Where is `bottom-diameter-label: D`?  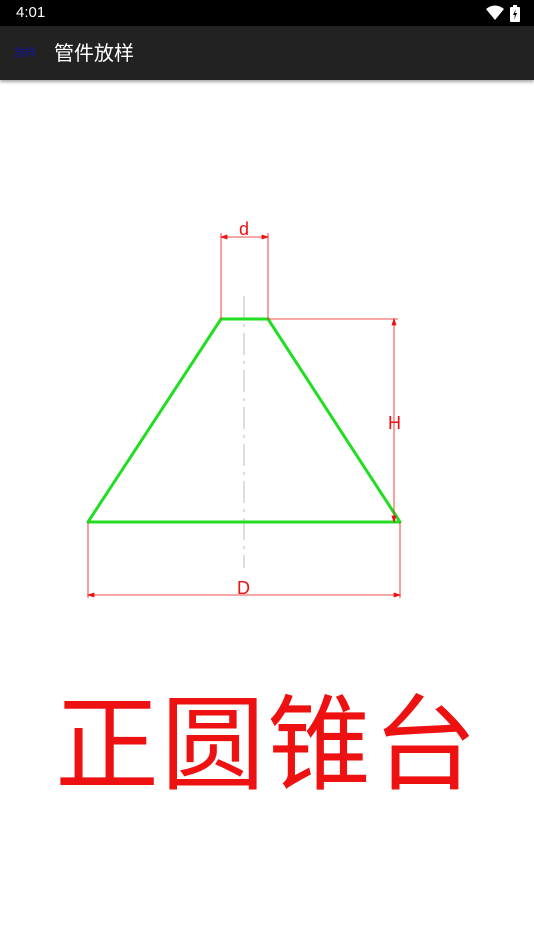
bottom-diameter-label: D is located at coordinates (243, 588).